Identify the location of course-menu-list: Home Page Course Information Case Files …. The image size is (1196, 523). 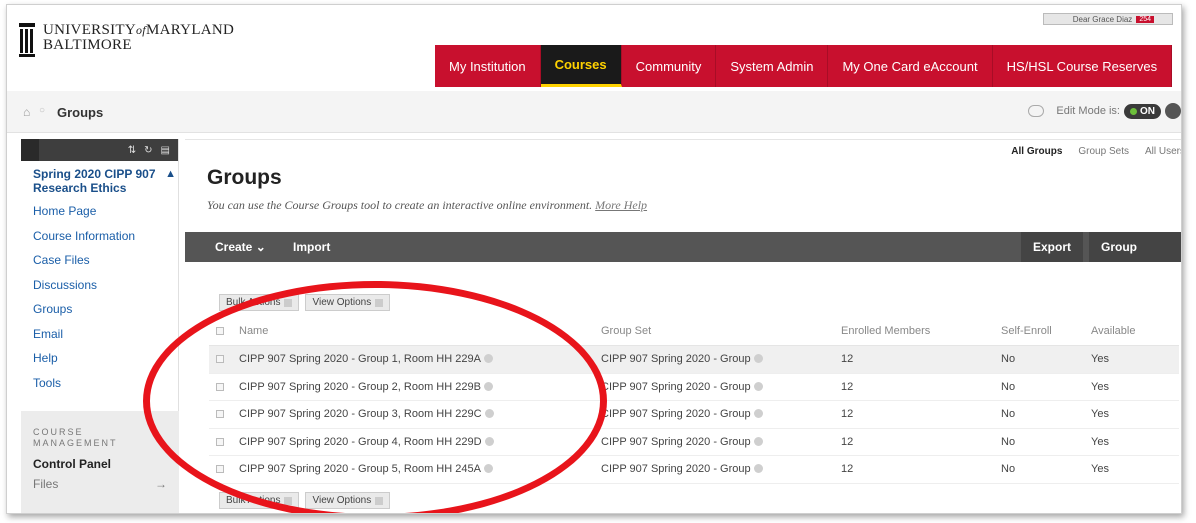
(99, 297).